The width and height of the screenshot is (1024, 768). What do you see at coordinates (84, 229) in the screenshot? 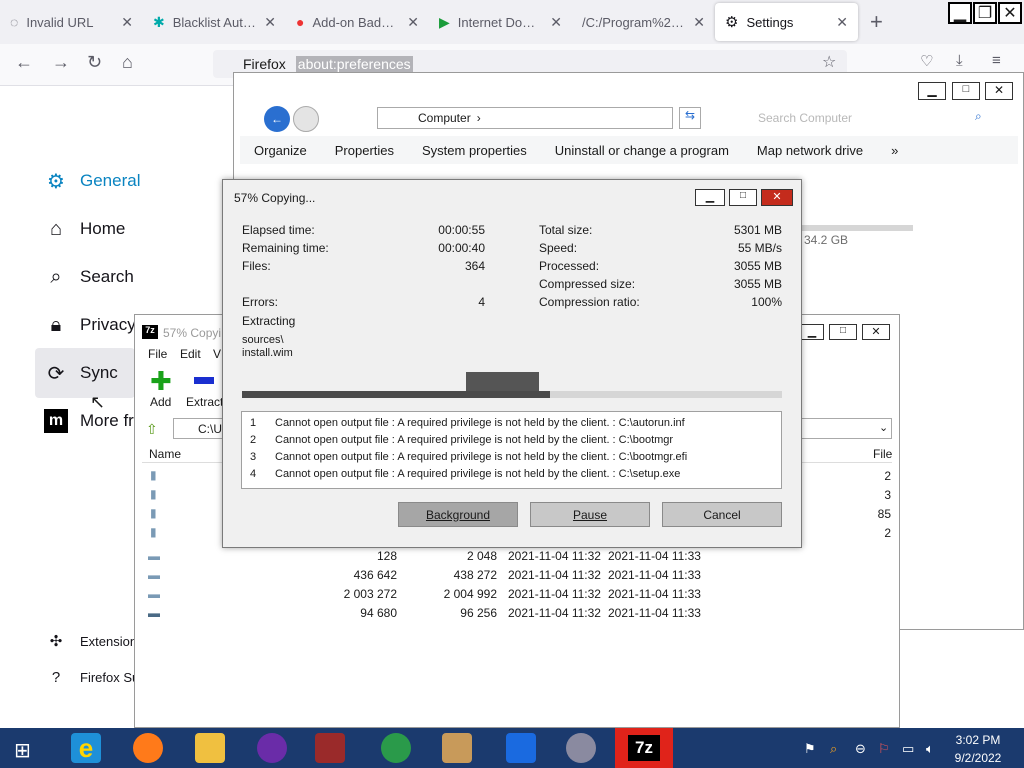
I see `sidebar-item-home: ⌂ Home` at bounding box center [84, 229].